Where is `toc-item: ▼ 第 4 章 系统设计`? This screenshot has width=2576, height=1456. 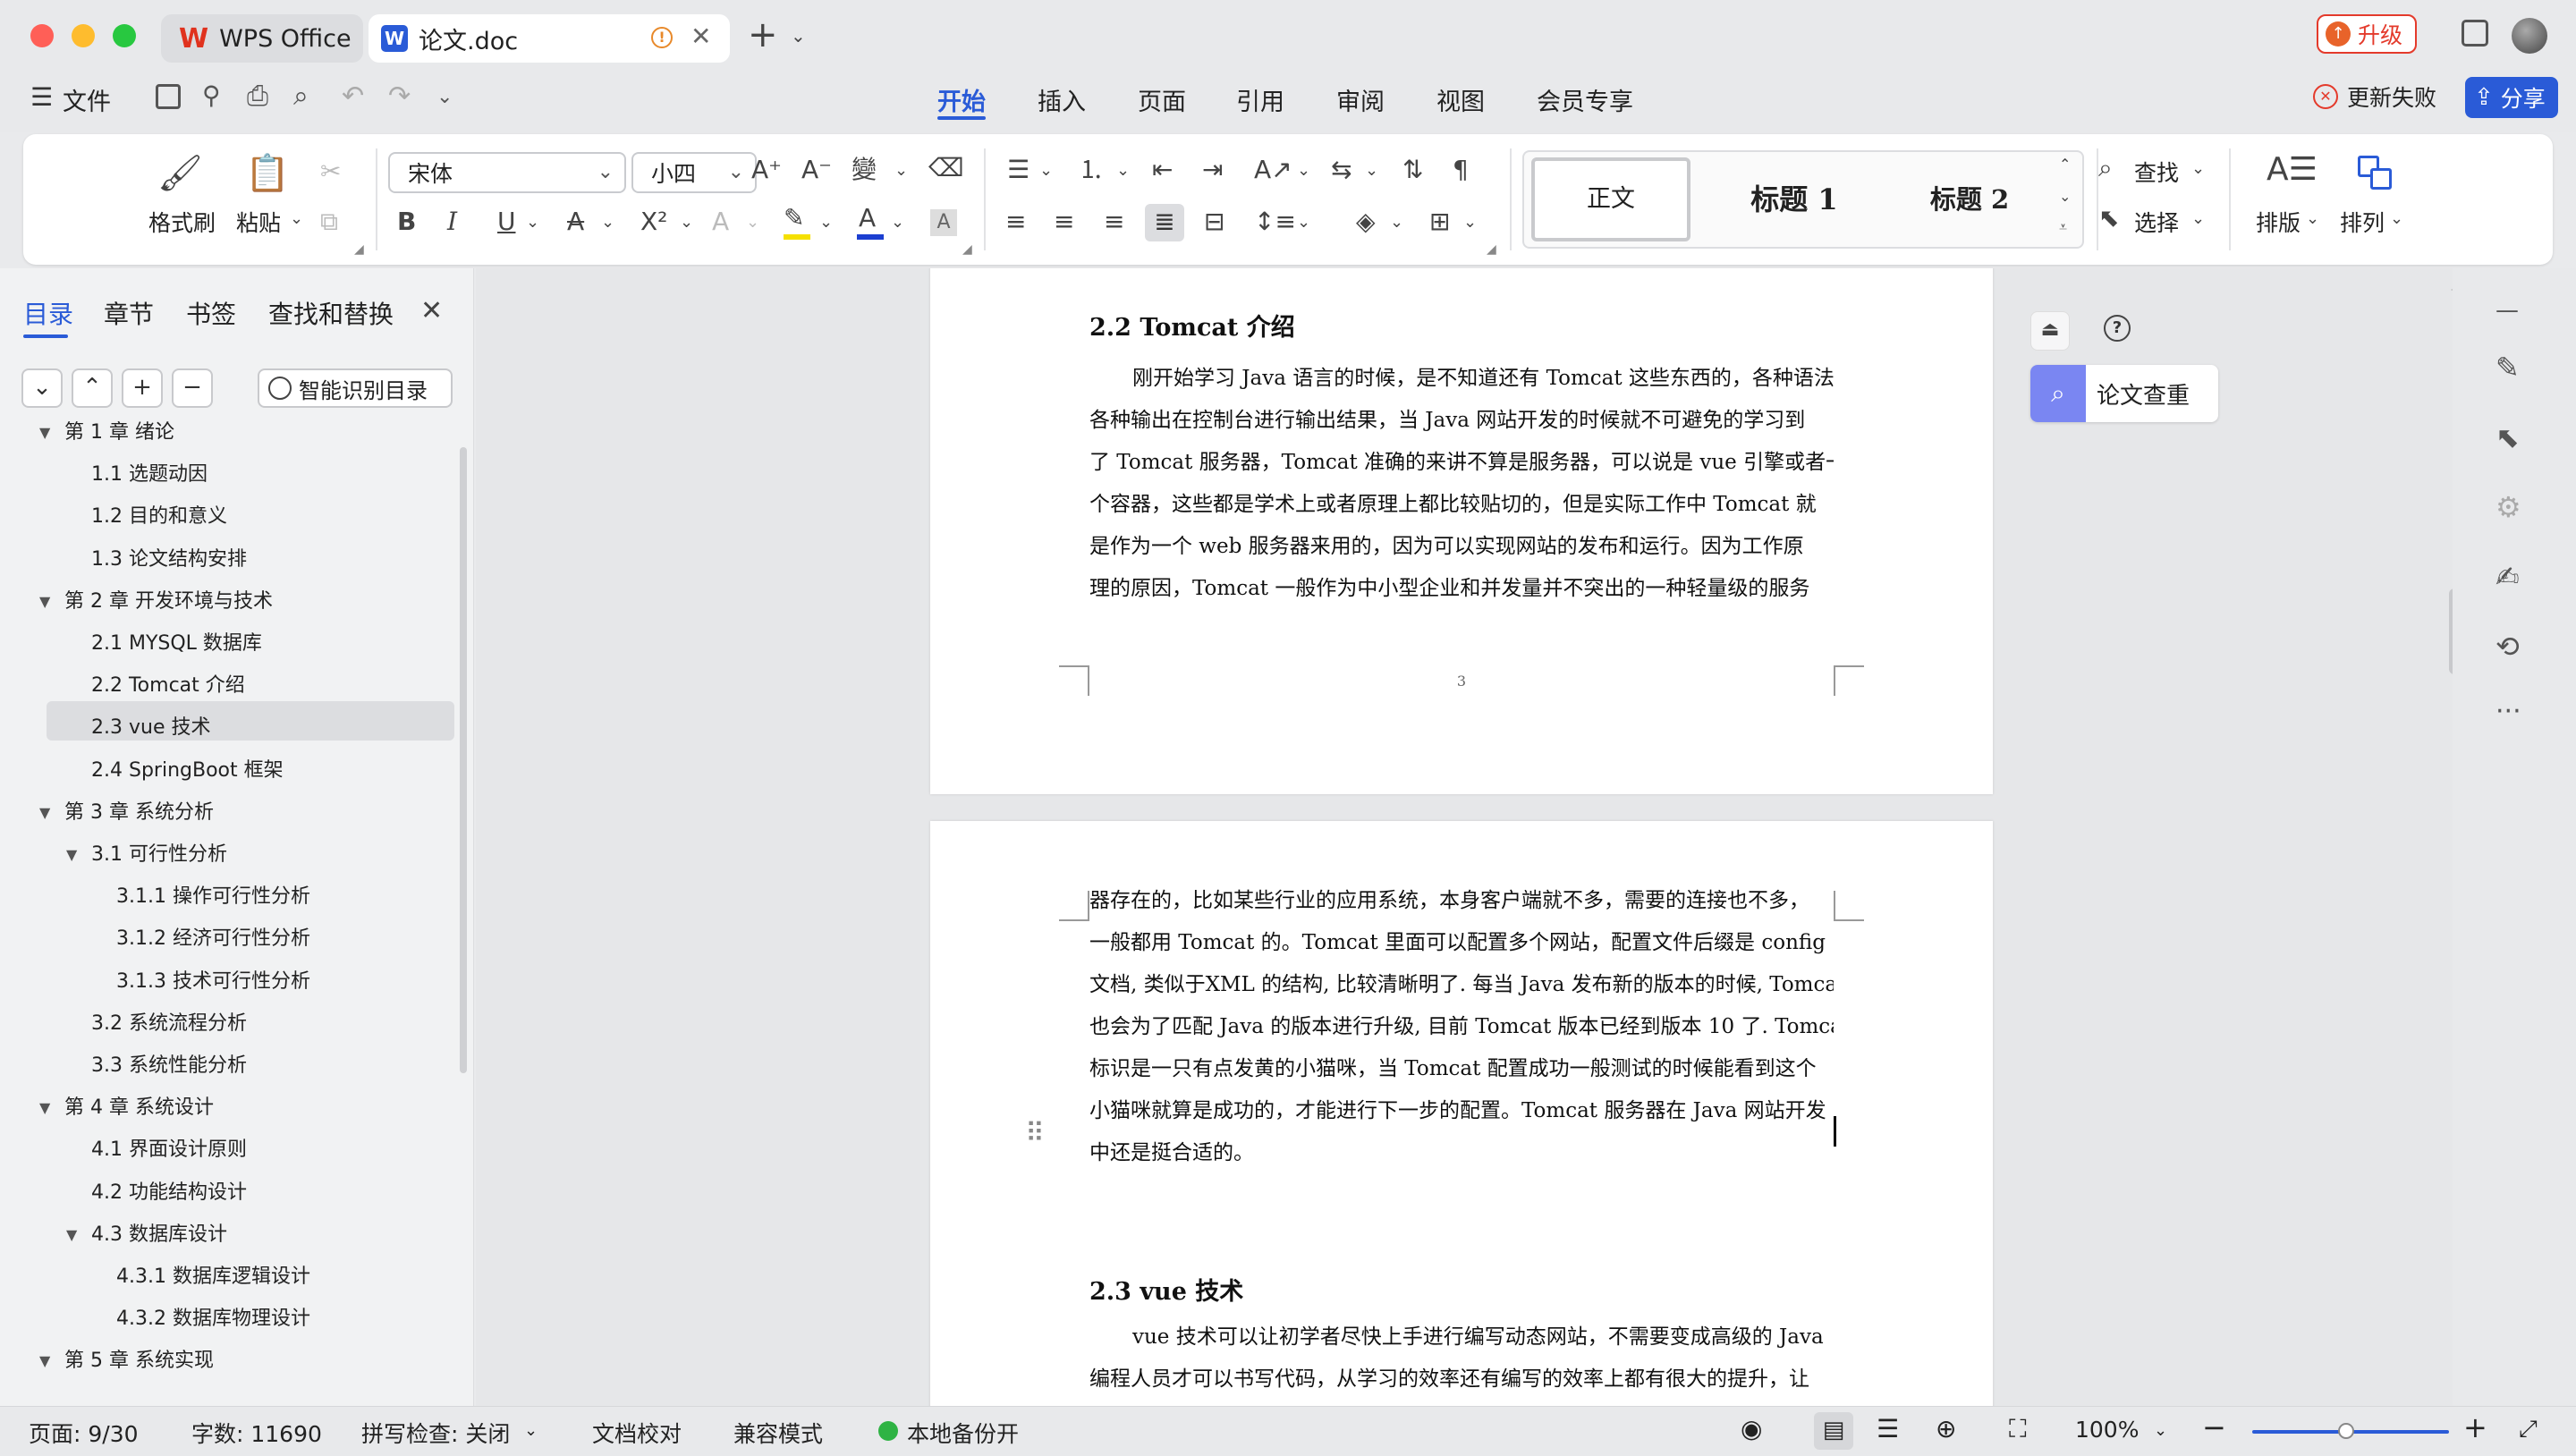
toc-item: ▼ 第 4 章 系统设计 is located at coordinates (126, 1108).